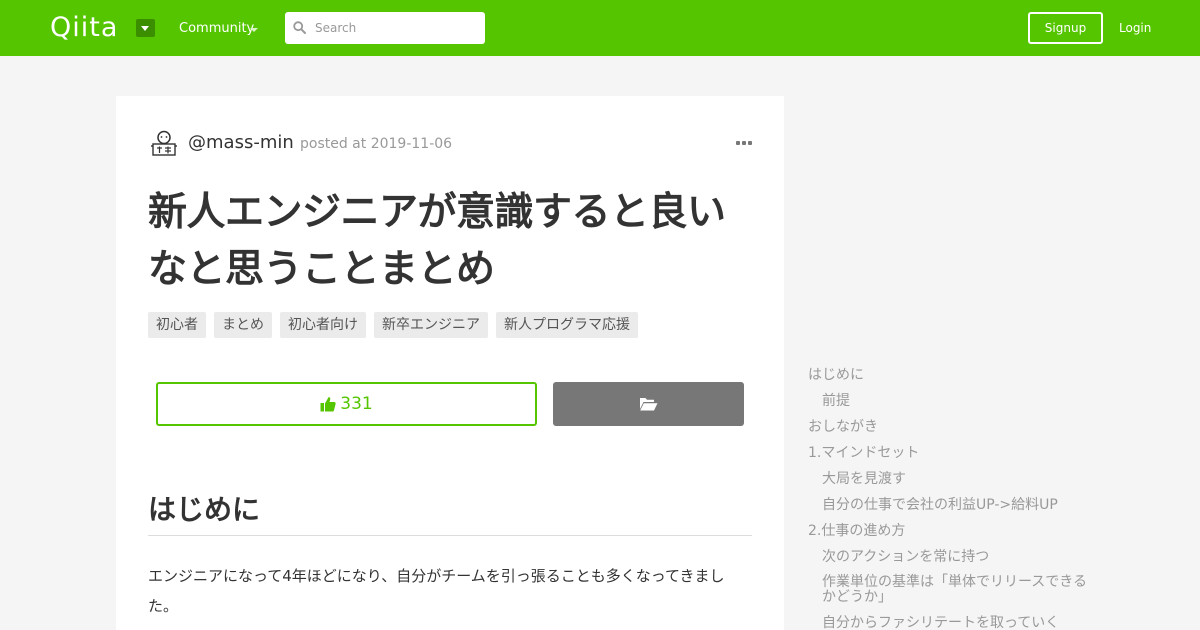 Image resolution: width=1200 pixels, height=630 pixels. I want to click on tag: まとめ, so click(243, 325).